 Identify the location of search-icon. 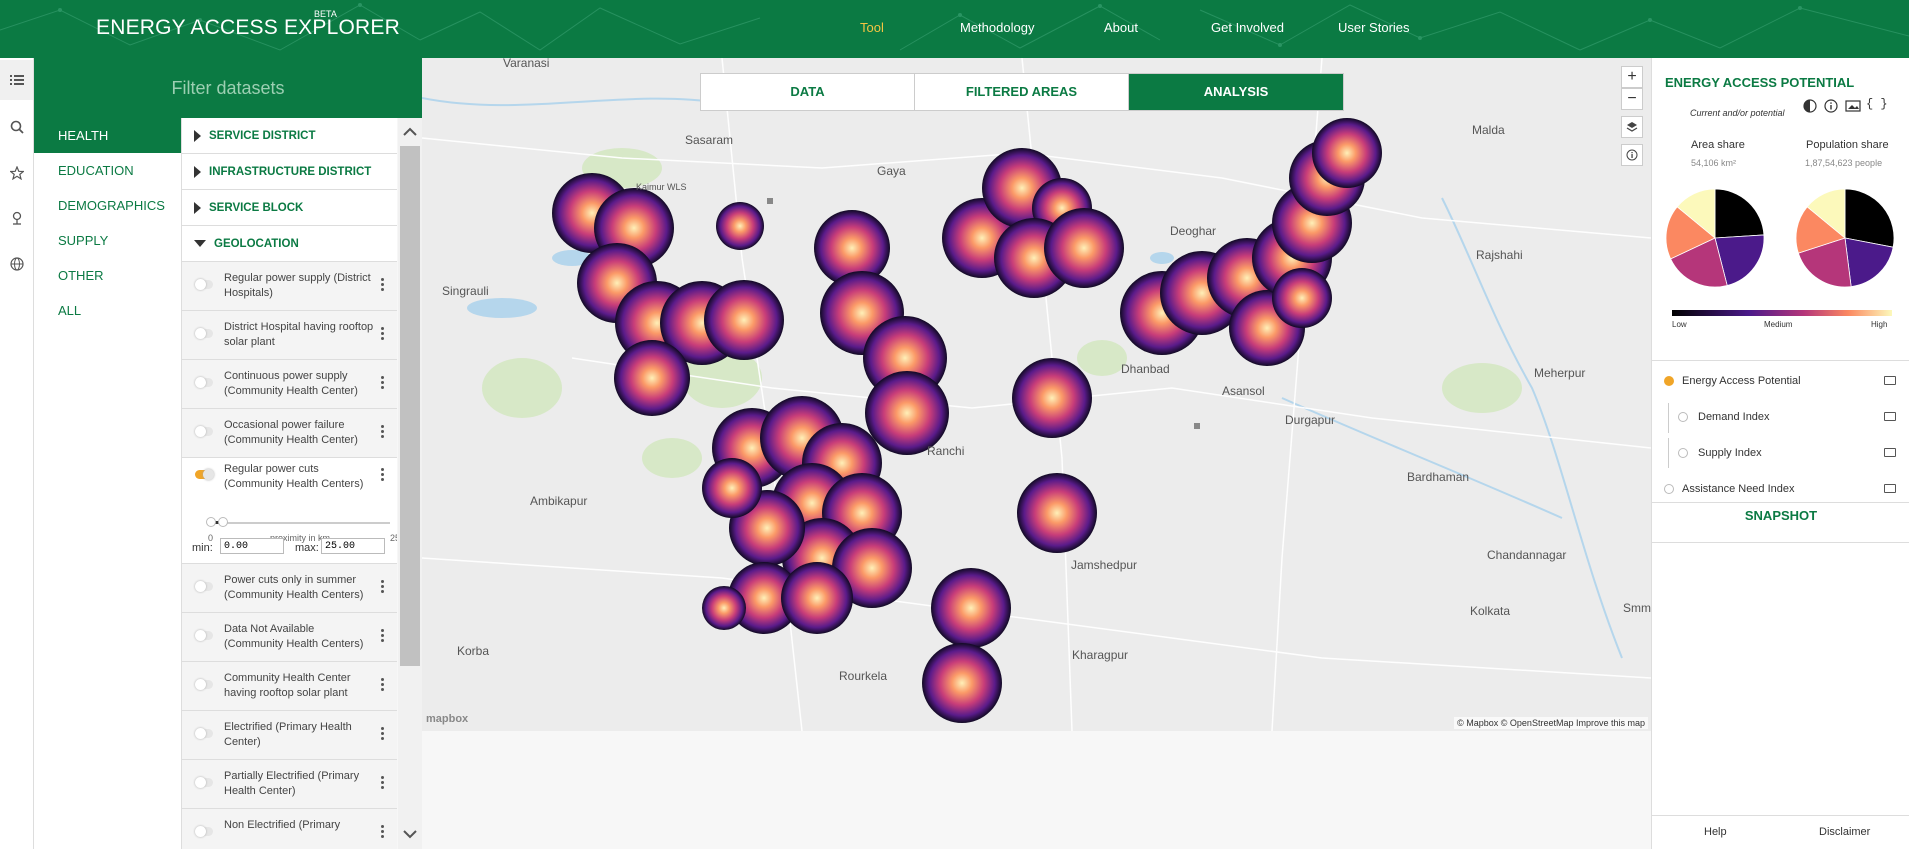
(16, 127).